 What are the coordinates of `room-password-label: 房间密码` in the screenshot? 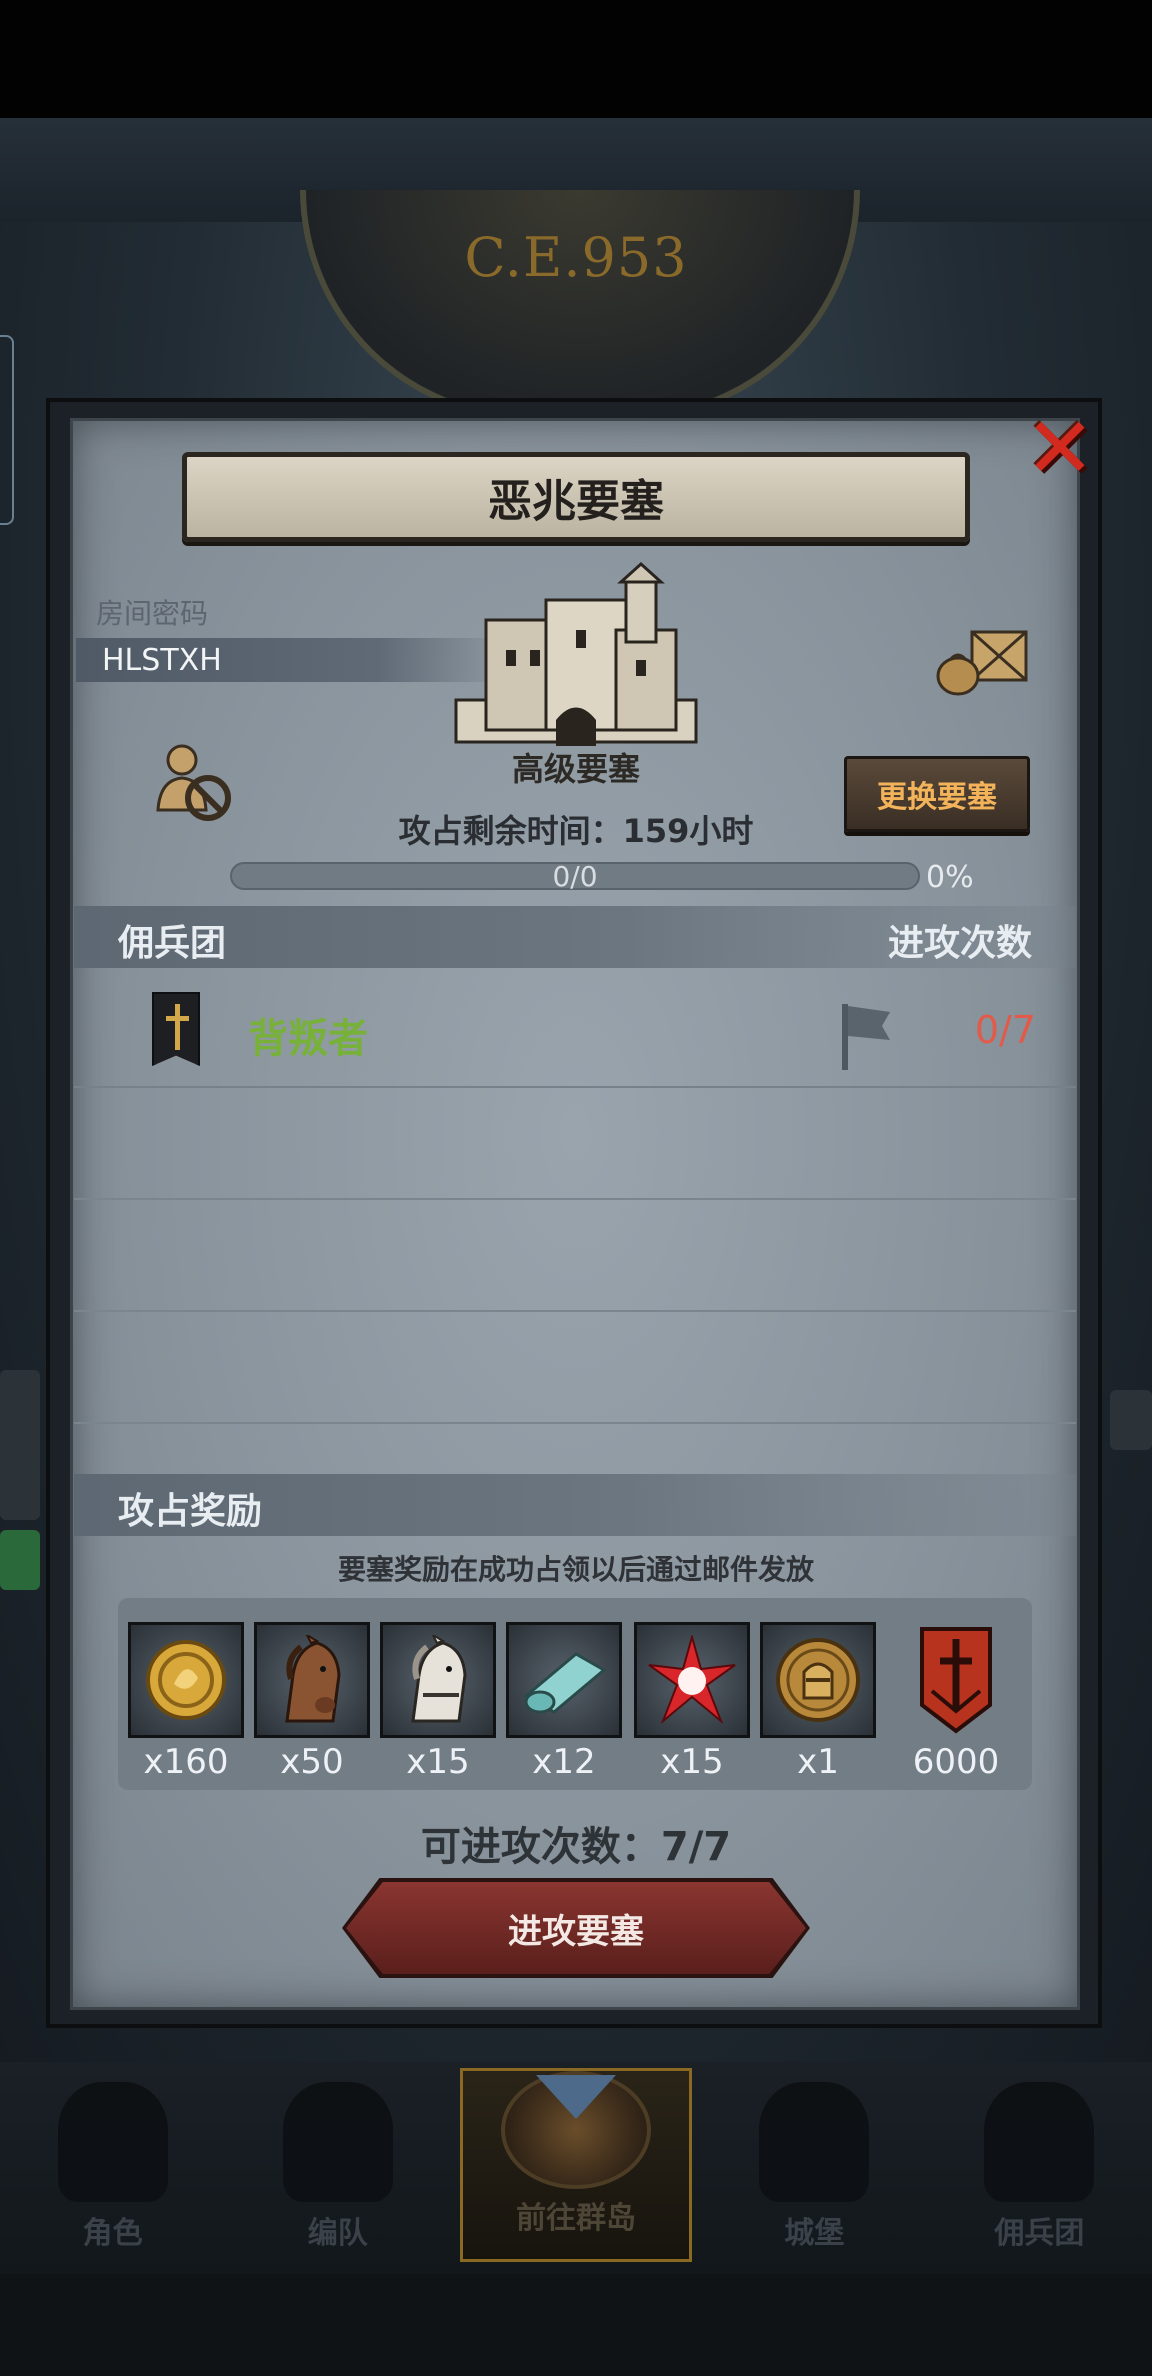 It's located at (152, 613).